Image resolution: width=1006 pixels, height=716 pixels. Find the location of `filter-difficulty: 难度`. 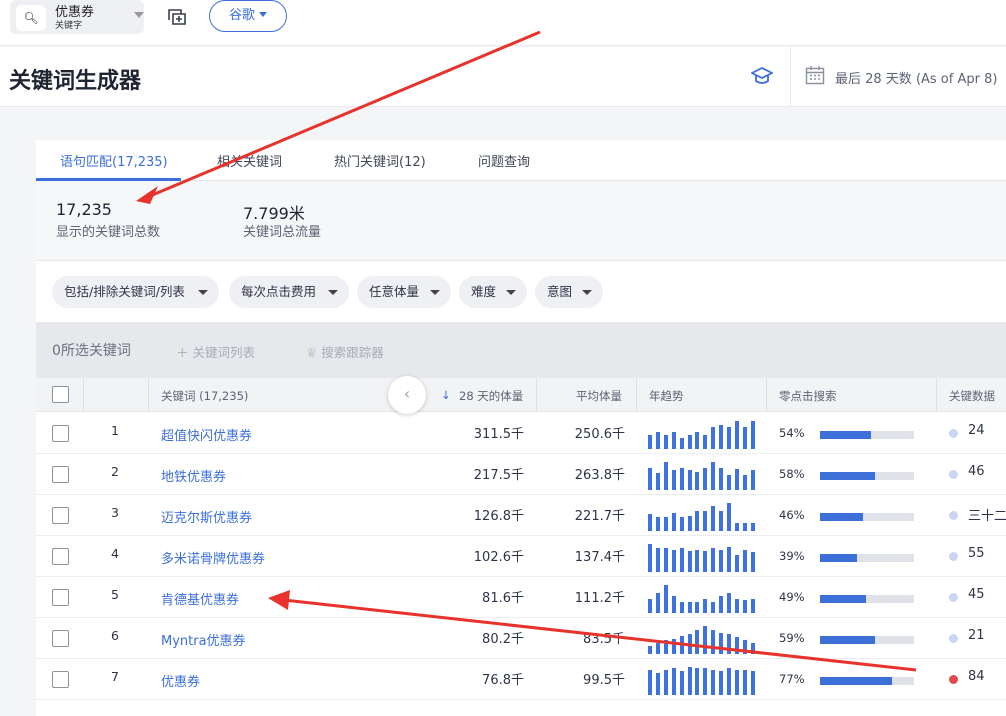

filter-difficulty: 难度 is located at coordinates (493, 292).